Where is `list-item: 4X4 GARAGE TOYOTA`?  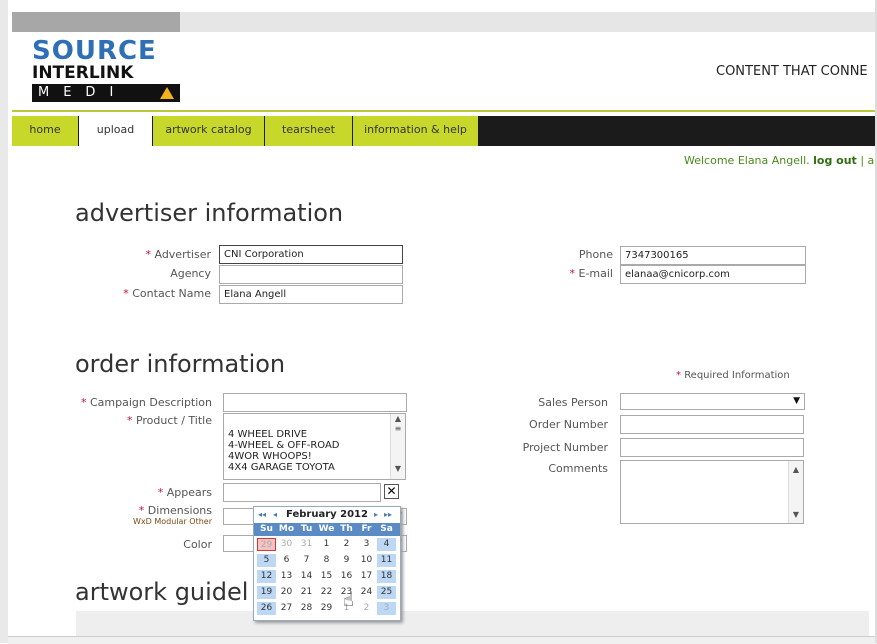
list-item: 4X4 GARAGE TOYOTA is located at coordinates (284, 467).